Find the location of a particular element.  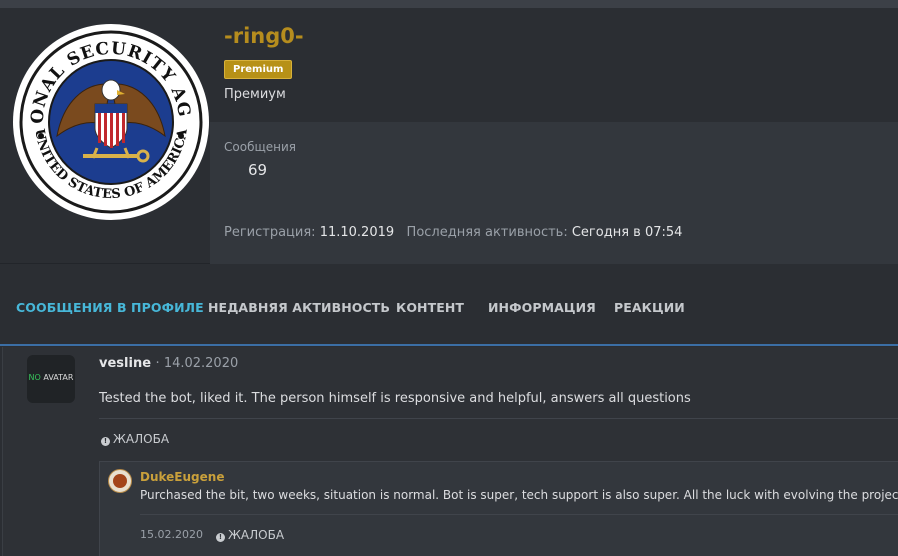

tab-recent-activity: НЕДАВНЯЯ АКТИВНОСТЬ is located at coordinates (299, 307).